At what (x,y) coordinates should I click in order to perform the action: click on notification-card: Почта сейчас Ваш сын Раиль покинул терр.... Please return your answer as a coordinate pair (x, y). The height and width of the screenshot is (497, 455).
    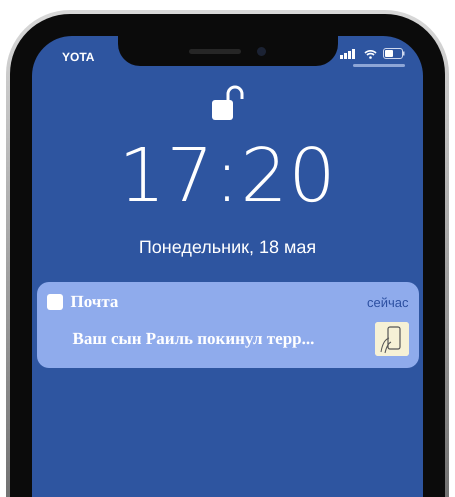
    Looking at the image, I should click on (227, 325).